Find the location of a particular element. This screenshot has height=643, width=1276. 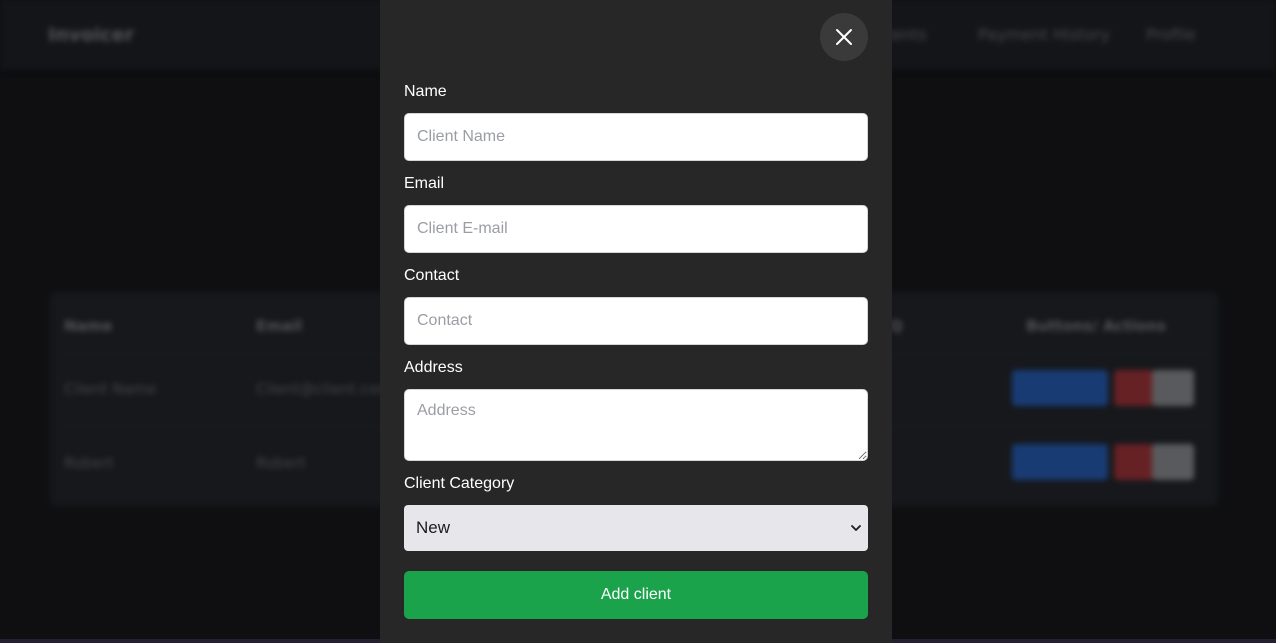

client-category-value: New is located at coordinates (433, 527).